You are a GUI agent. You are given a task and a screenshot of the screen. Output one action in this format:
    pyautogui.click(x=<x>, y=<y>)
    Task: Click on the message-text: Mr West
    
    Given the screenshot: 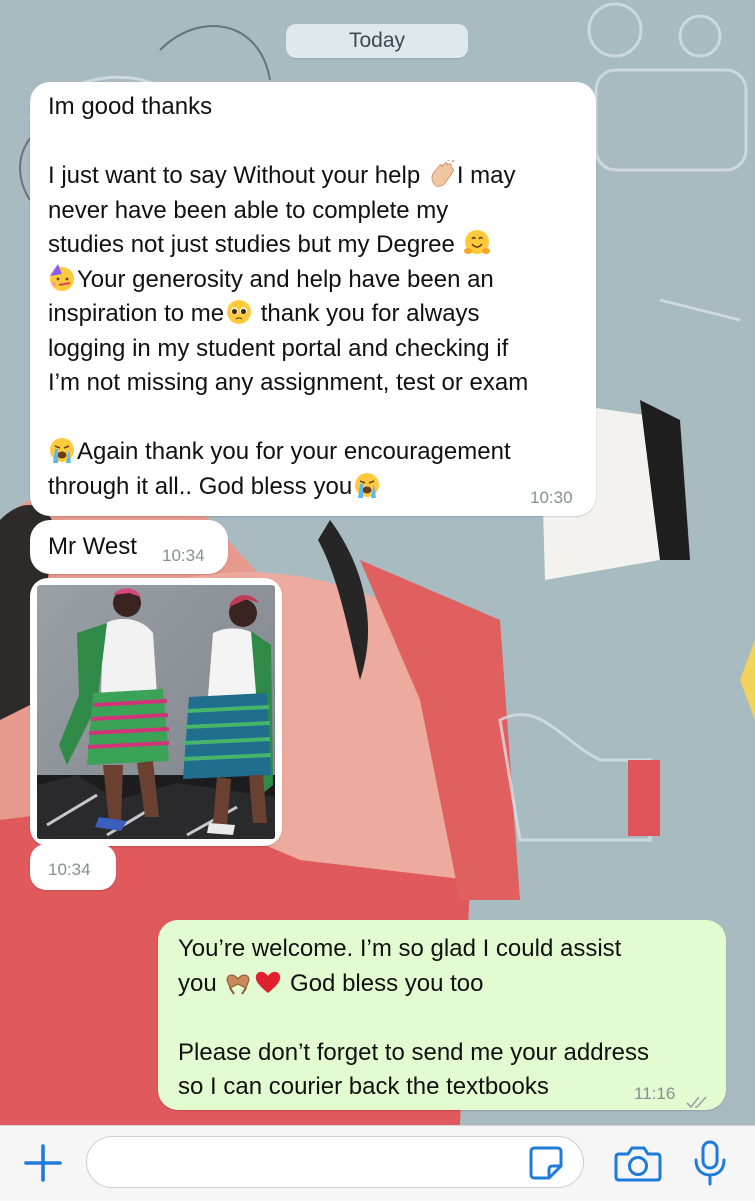 What is the action you would take?
    pyautogui.click(x=92, y=546)
    